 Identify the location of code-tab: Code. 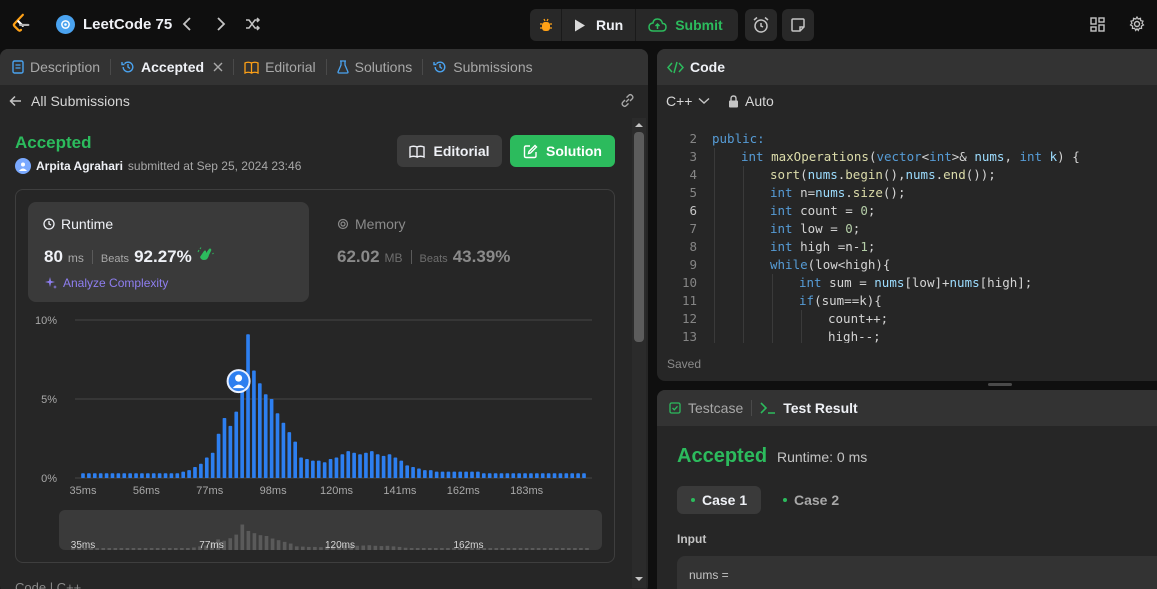
(691, 67).